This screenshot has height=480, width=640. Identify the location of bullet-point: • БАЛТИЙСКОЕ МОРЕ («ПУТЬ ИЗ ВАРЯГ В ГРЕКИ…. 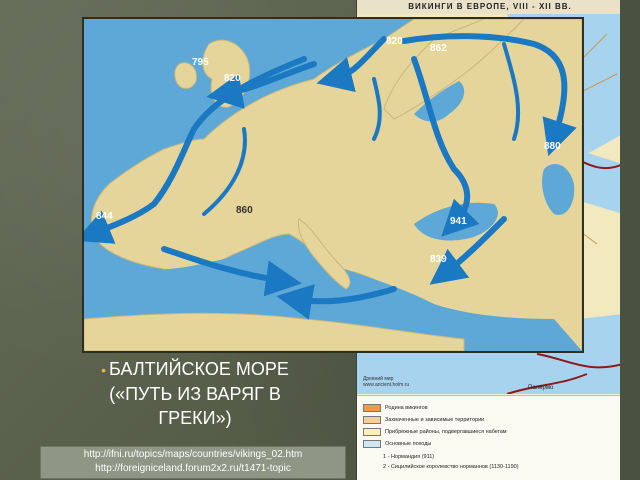
(195, 393).